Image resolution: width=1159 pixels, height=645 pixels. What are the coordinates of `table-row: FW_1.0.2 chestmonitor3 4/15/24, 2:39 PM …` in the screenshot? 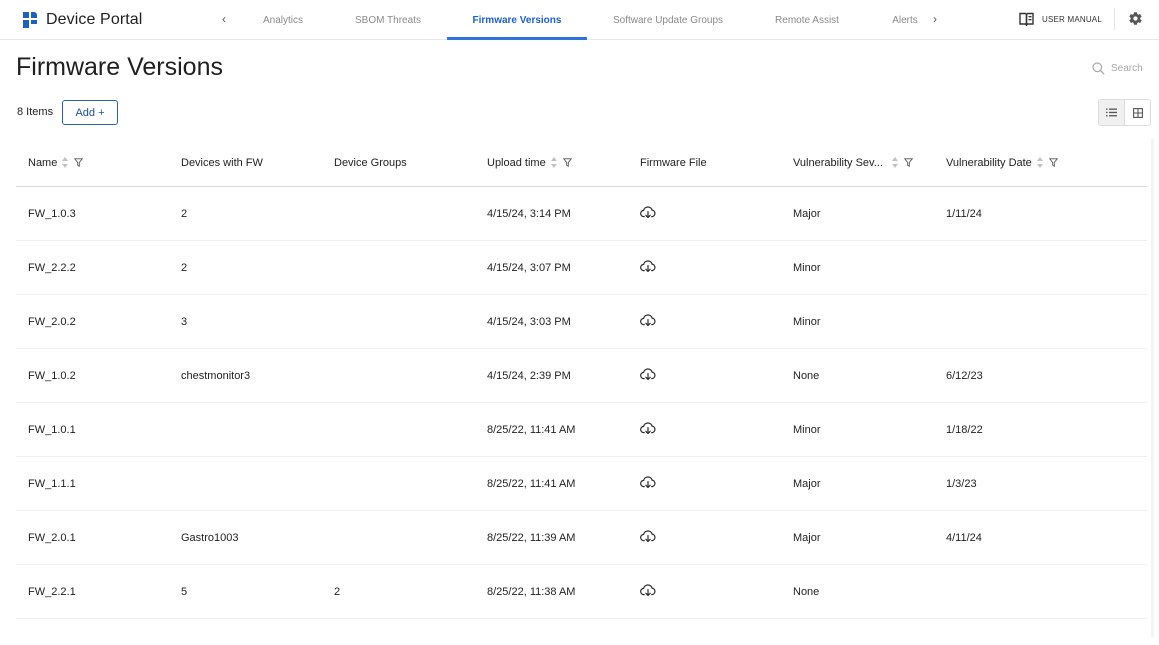 It's located at (581, 376).